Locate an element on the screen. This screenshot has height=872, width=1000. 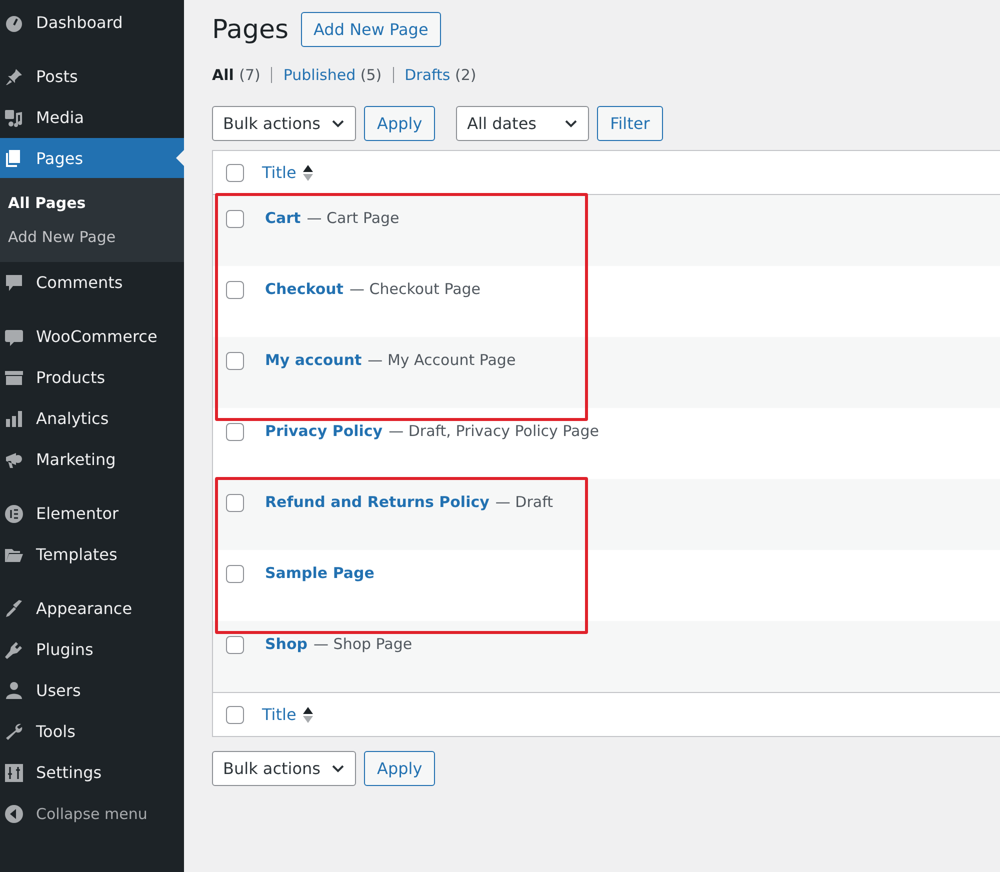
menu-item: Posts is located at coordinates (92, 76).